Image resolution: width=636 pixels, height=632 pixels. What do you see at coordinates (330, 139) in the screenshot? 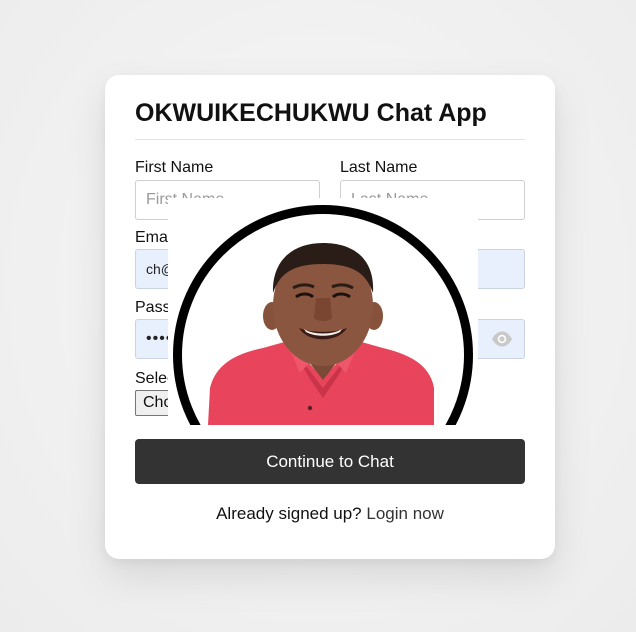
I see `title-divider` at bounding box center [330, 139].